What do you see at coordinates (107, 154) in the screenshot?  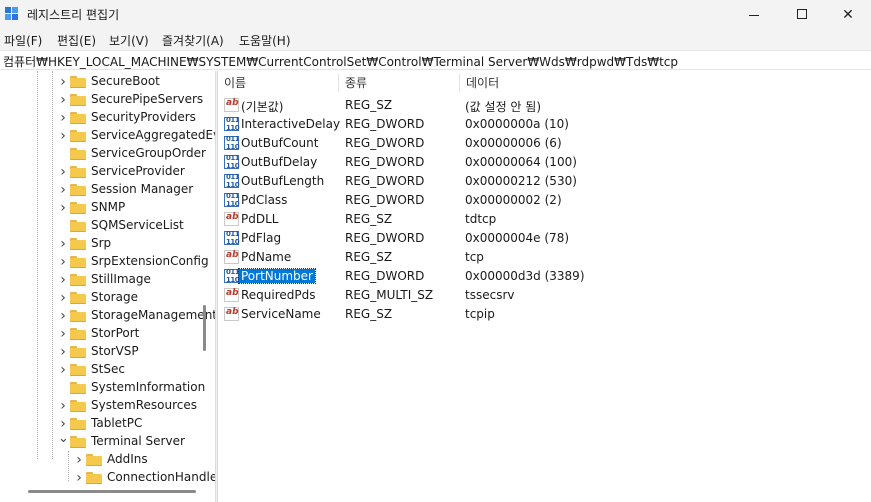 I see `tree-item: ServiceGroupOrder` at bounding box center [107, 154].